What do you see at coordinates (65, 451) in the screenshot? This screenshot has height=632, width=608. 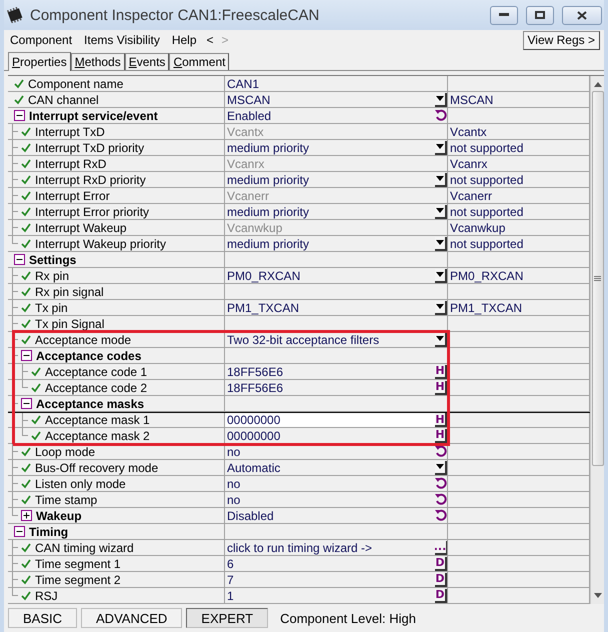 I see `property-name: Loop mode` at bounding box center [65, 451].